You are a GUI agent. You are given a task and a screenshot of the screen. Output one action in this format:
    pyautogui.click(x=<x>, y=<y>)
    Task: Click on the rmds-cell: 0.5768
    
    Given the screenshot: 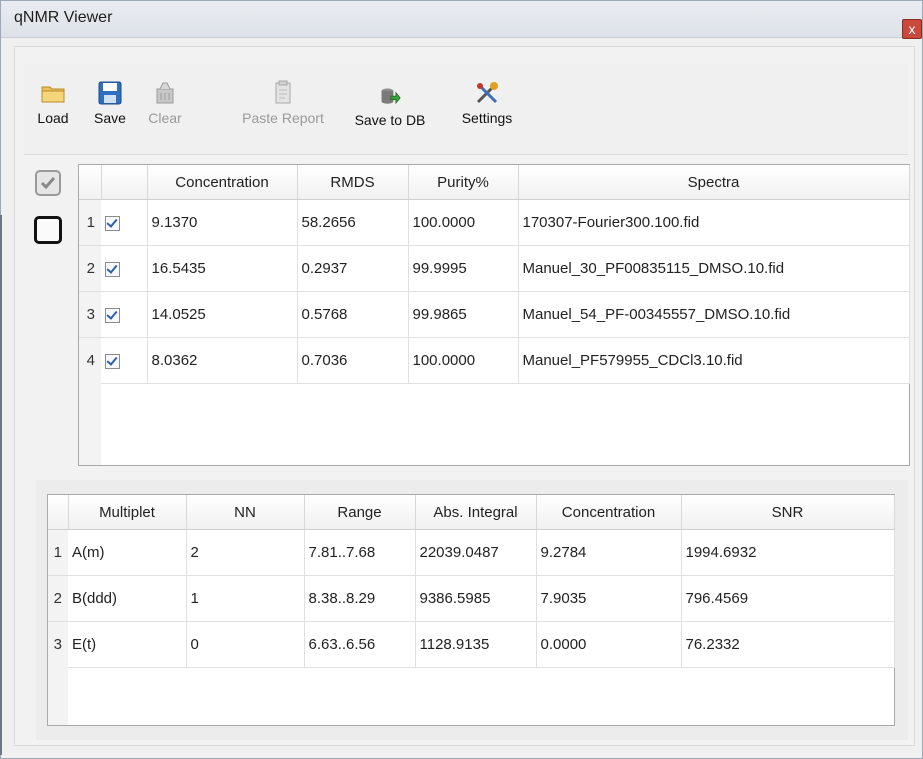 What is the action you would take?
    pyautogui.click(x=353, y=314)
    